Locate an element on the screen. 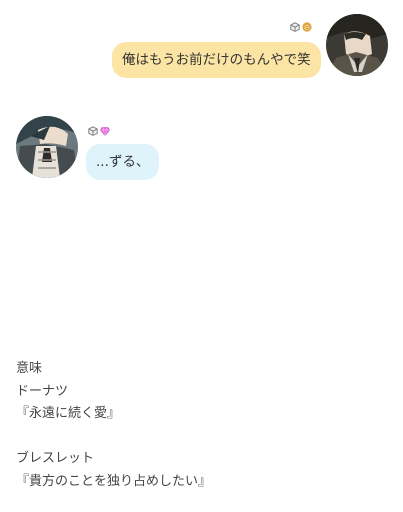 This screenshot has height=512, width=403. message-bubble: ...ずる、 is located at coordinates (123, 162).